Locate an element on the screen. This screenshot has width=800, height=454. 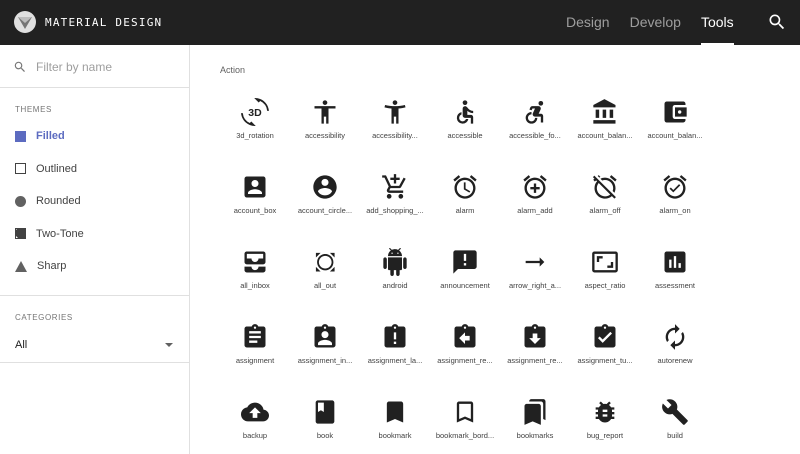
icon-label: bug_report is located at coordinates (605, 435).